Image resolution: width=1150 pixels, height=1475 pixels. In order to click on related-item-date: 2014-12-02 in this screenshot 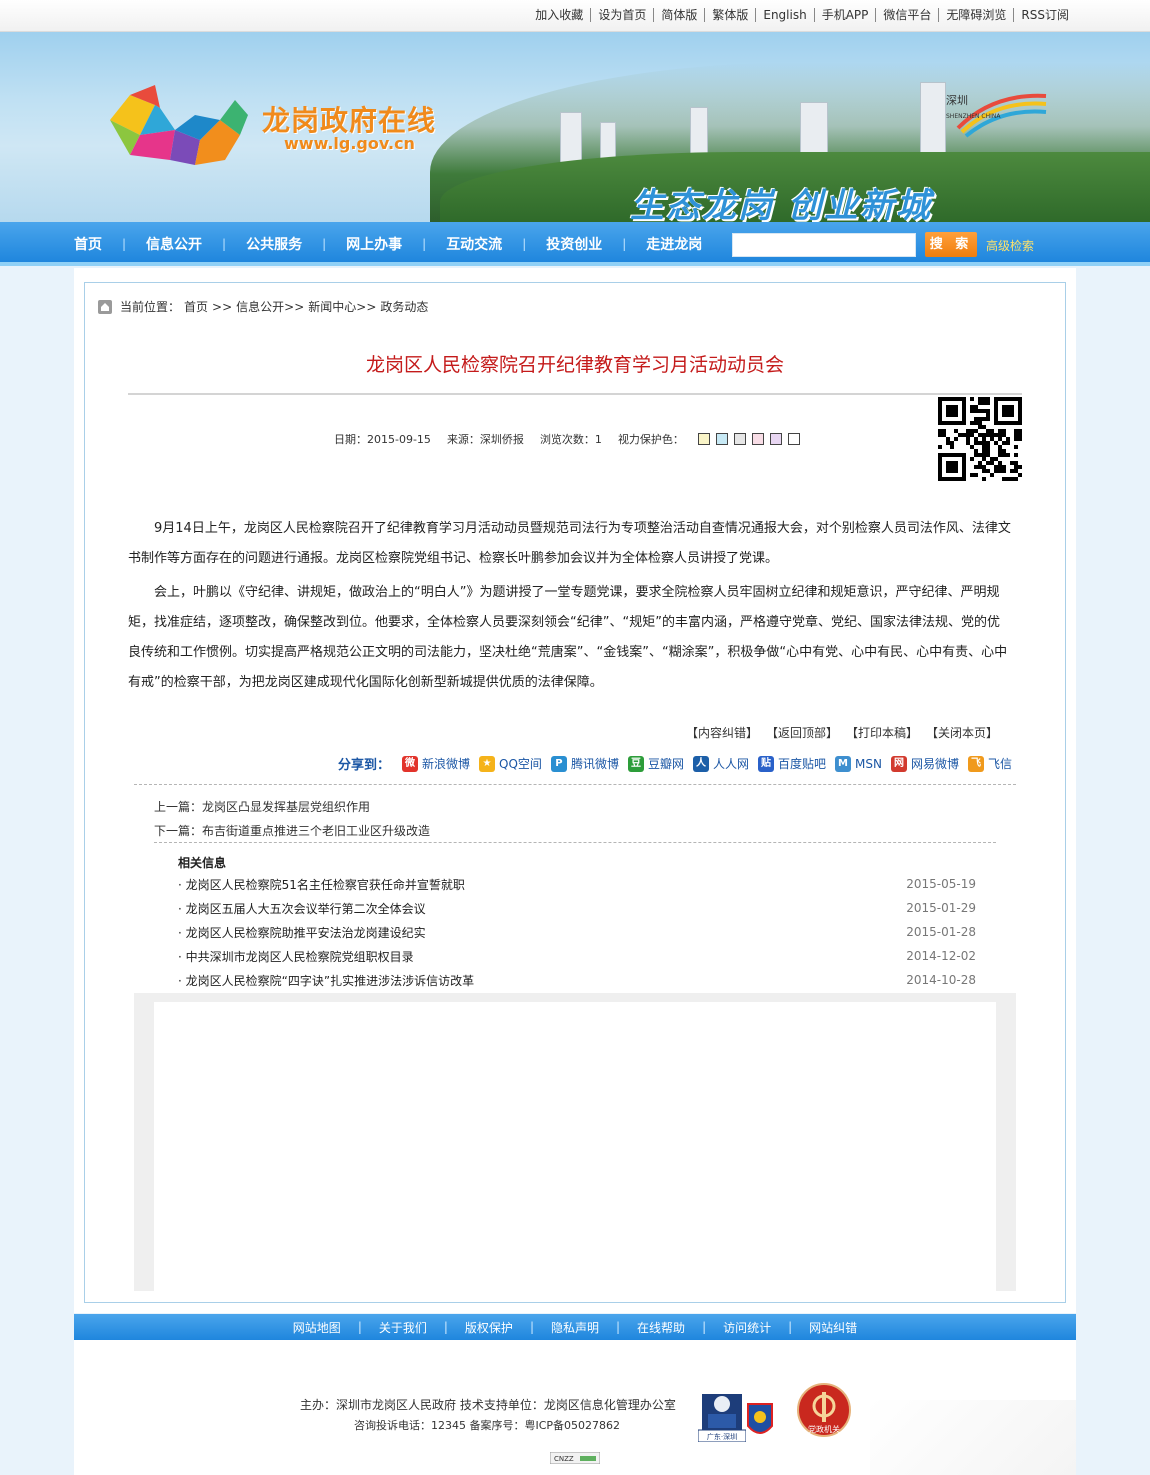, I will do `click(941, 956)`.